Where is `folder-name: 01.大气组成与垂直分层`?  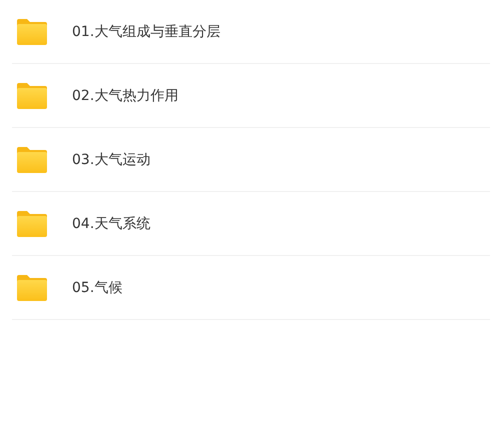
folder-name: 01.大气组成与垂直分层 is located at coordinates (146, 31).